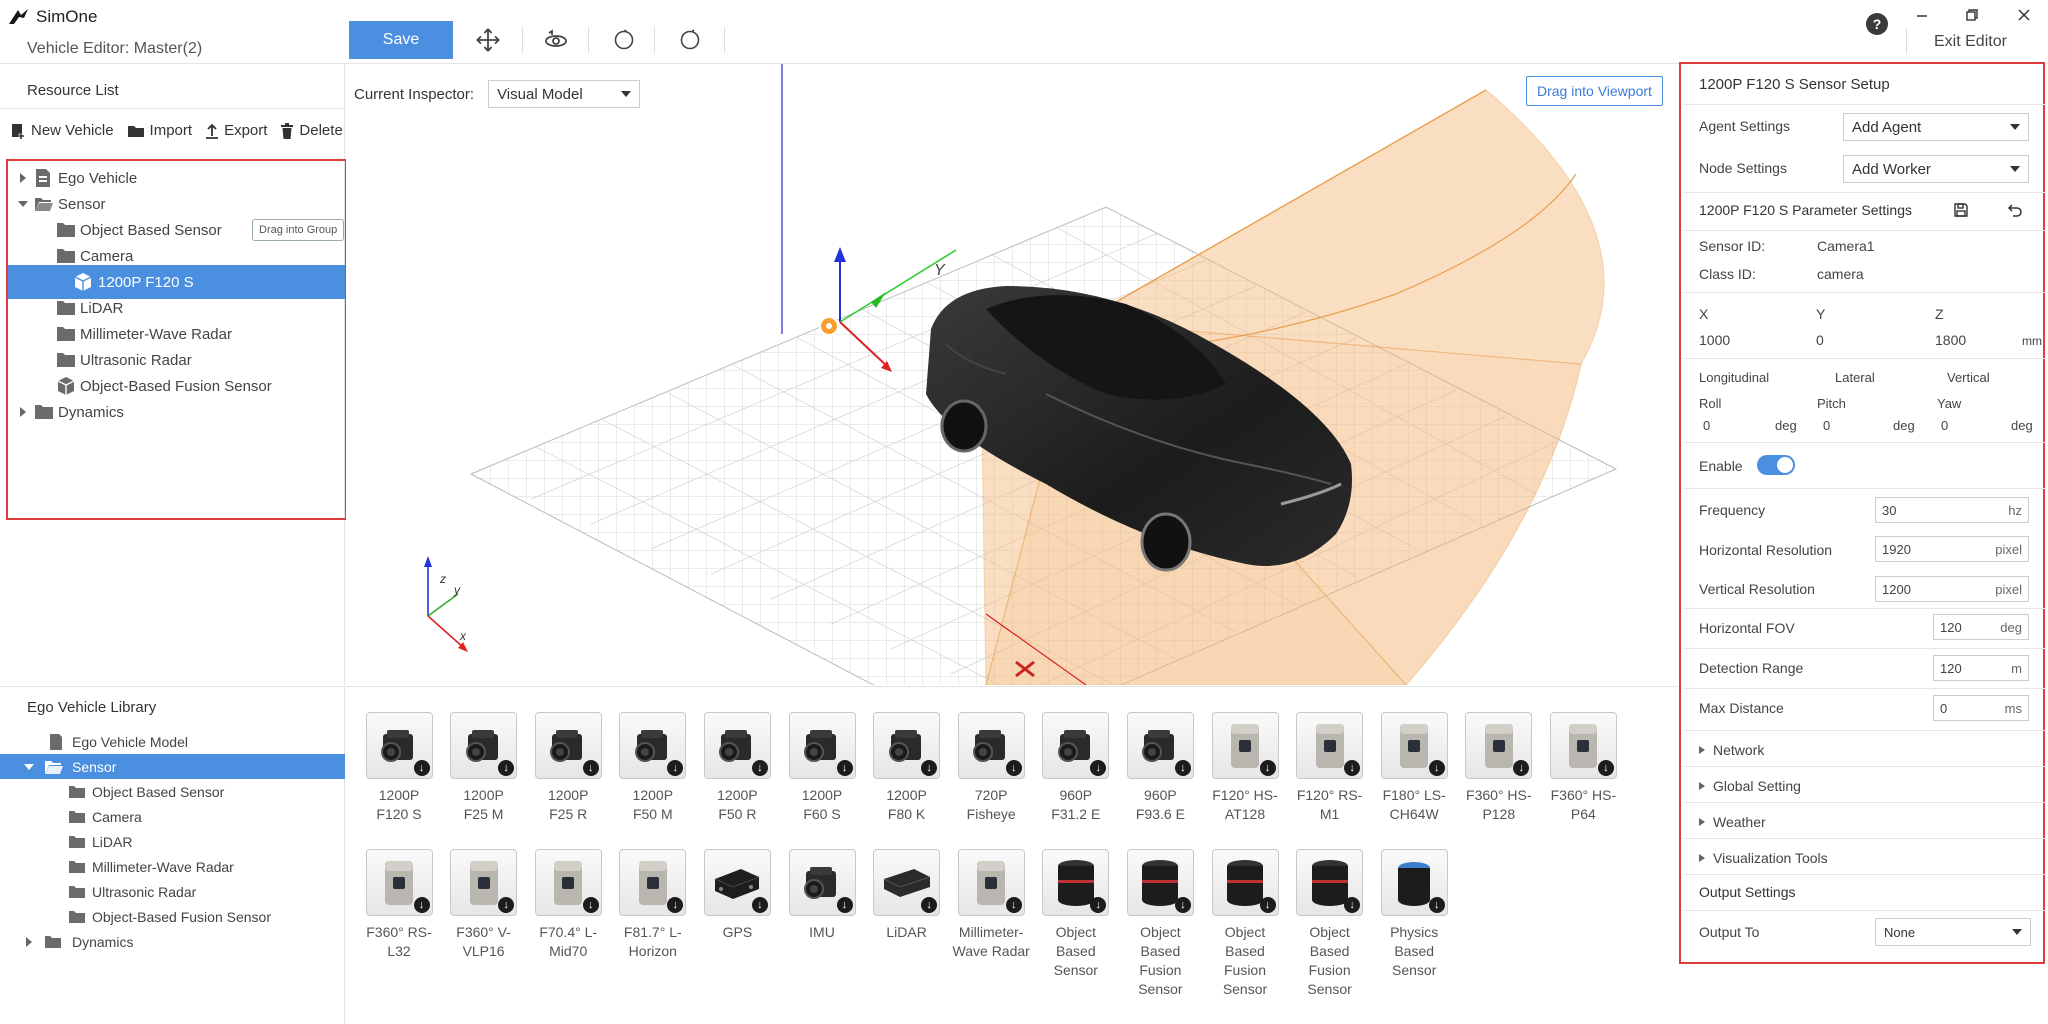  I want to click on tree-item-dynamics: Dynamics, so click(176, 412).